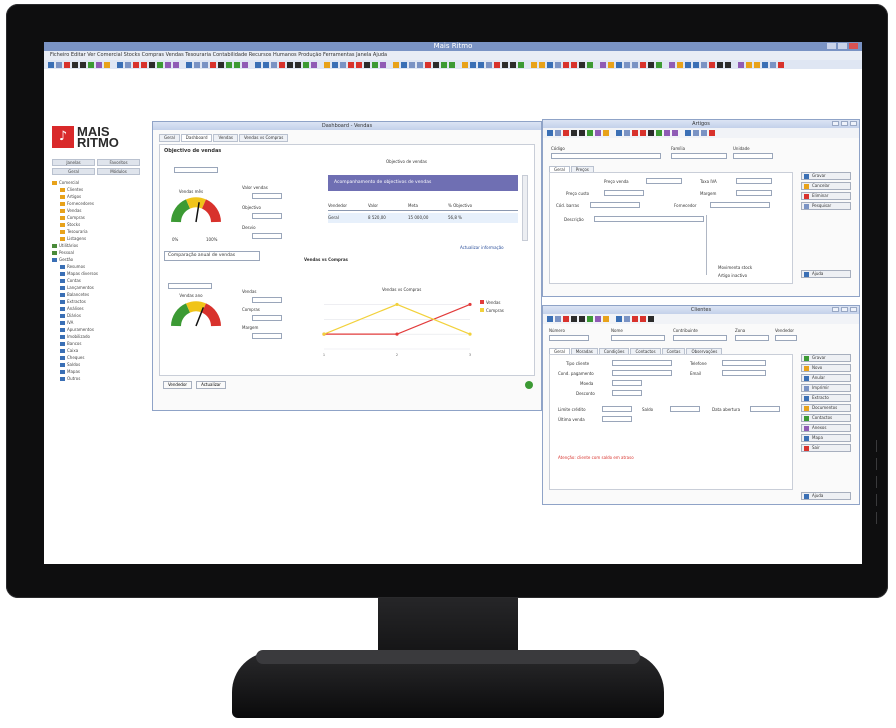 This screenshot has width=896, height=728. What do you see at coordinates (96, 315) in the screenshot?
I see `tree-item: Diários` at bounding box center [96, 315].